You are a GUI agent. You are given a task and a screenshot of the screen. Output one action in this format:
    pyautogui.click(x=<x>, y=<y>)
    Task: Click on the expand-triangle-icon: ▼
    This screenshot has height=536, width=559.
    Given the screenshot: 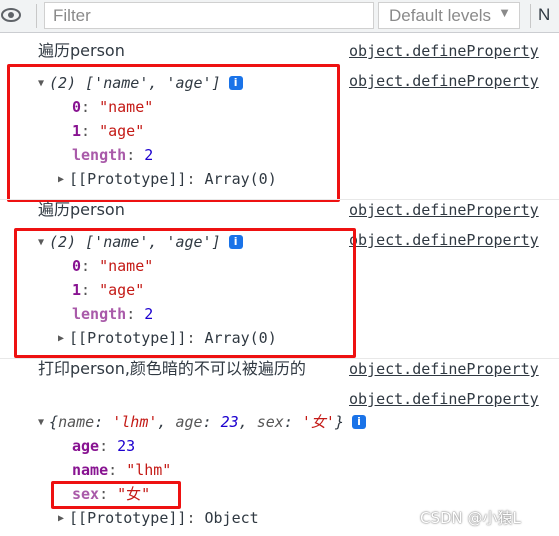 What is the action you would take?
    pyautogui.click(x=41, y=423)
    